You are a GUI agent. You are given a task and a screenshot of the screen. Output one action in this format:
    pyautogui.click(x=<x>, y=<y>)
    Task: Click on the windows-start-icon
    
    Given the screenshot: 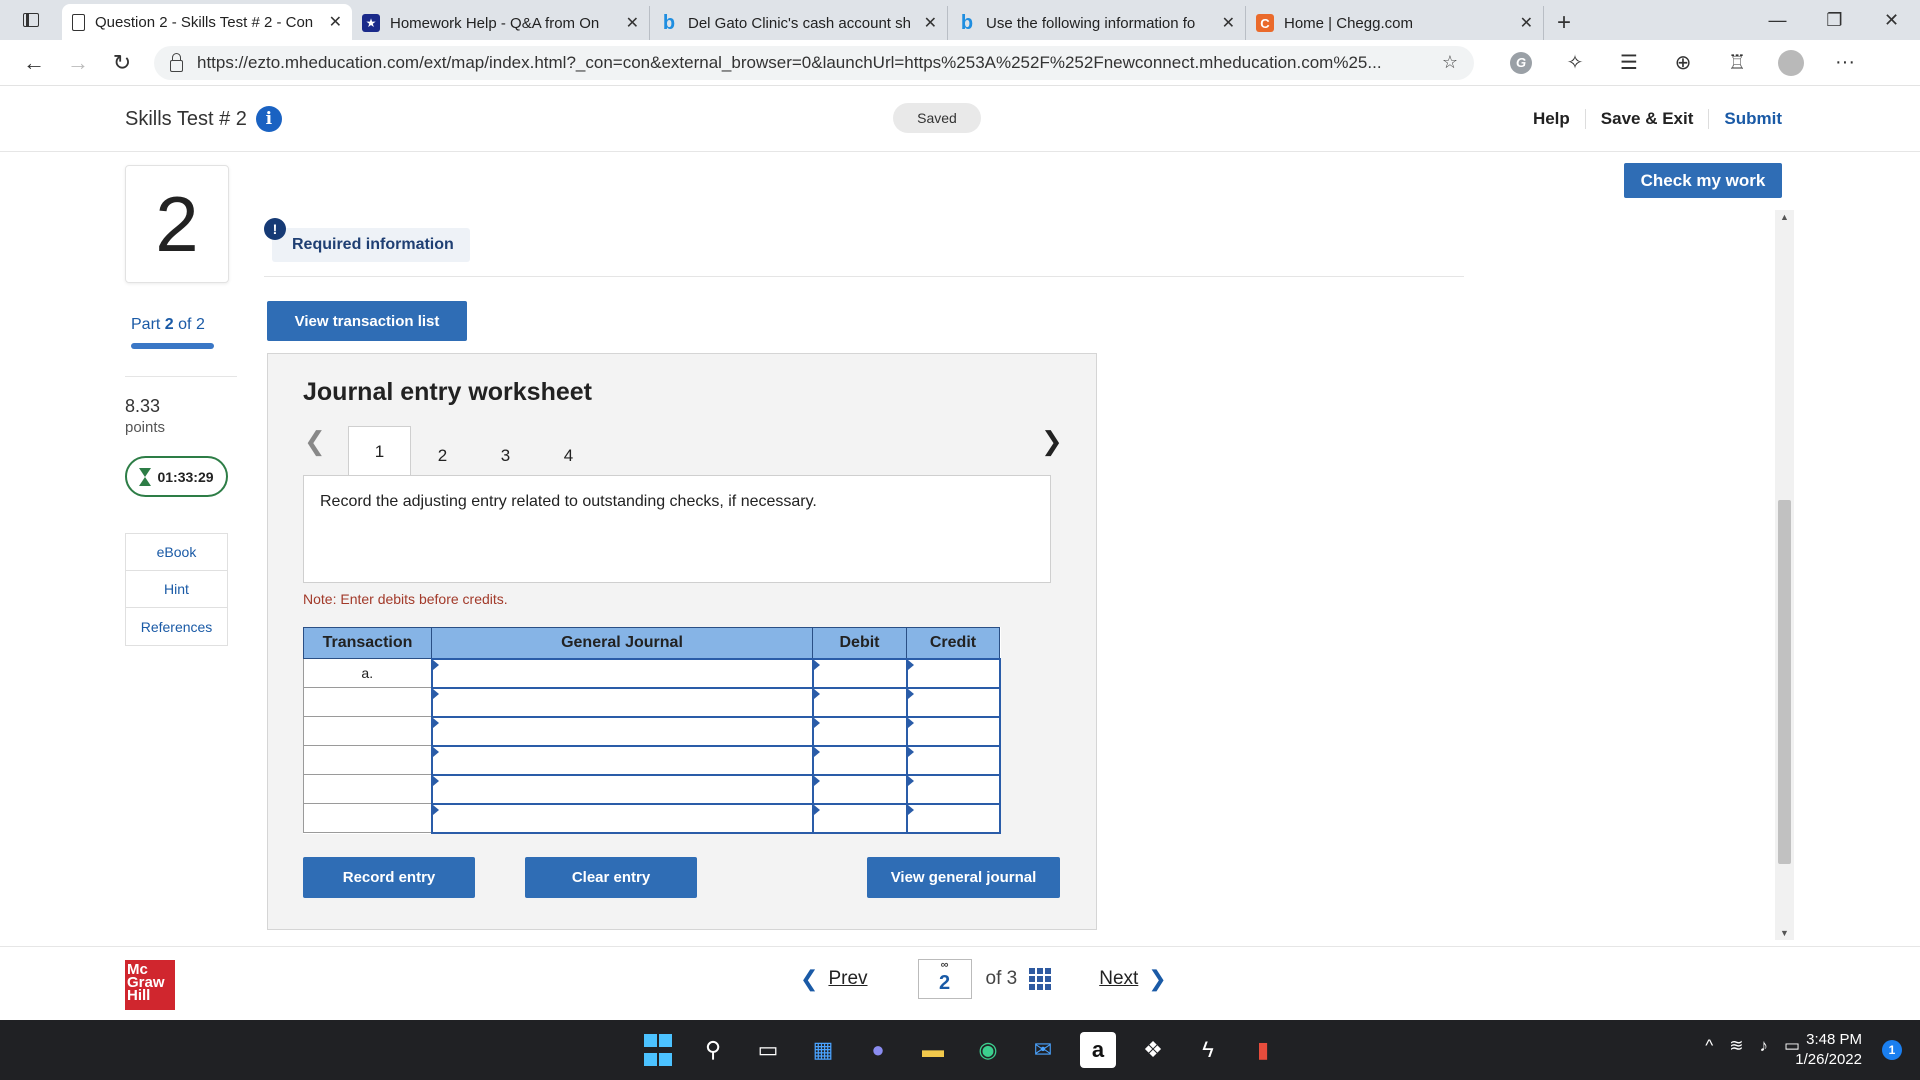 What is the action you would take?
    pyautogui.click(x=658, y=1050)
    